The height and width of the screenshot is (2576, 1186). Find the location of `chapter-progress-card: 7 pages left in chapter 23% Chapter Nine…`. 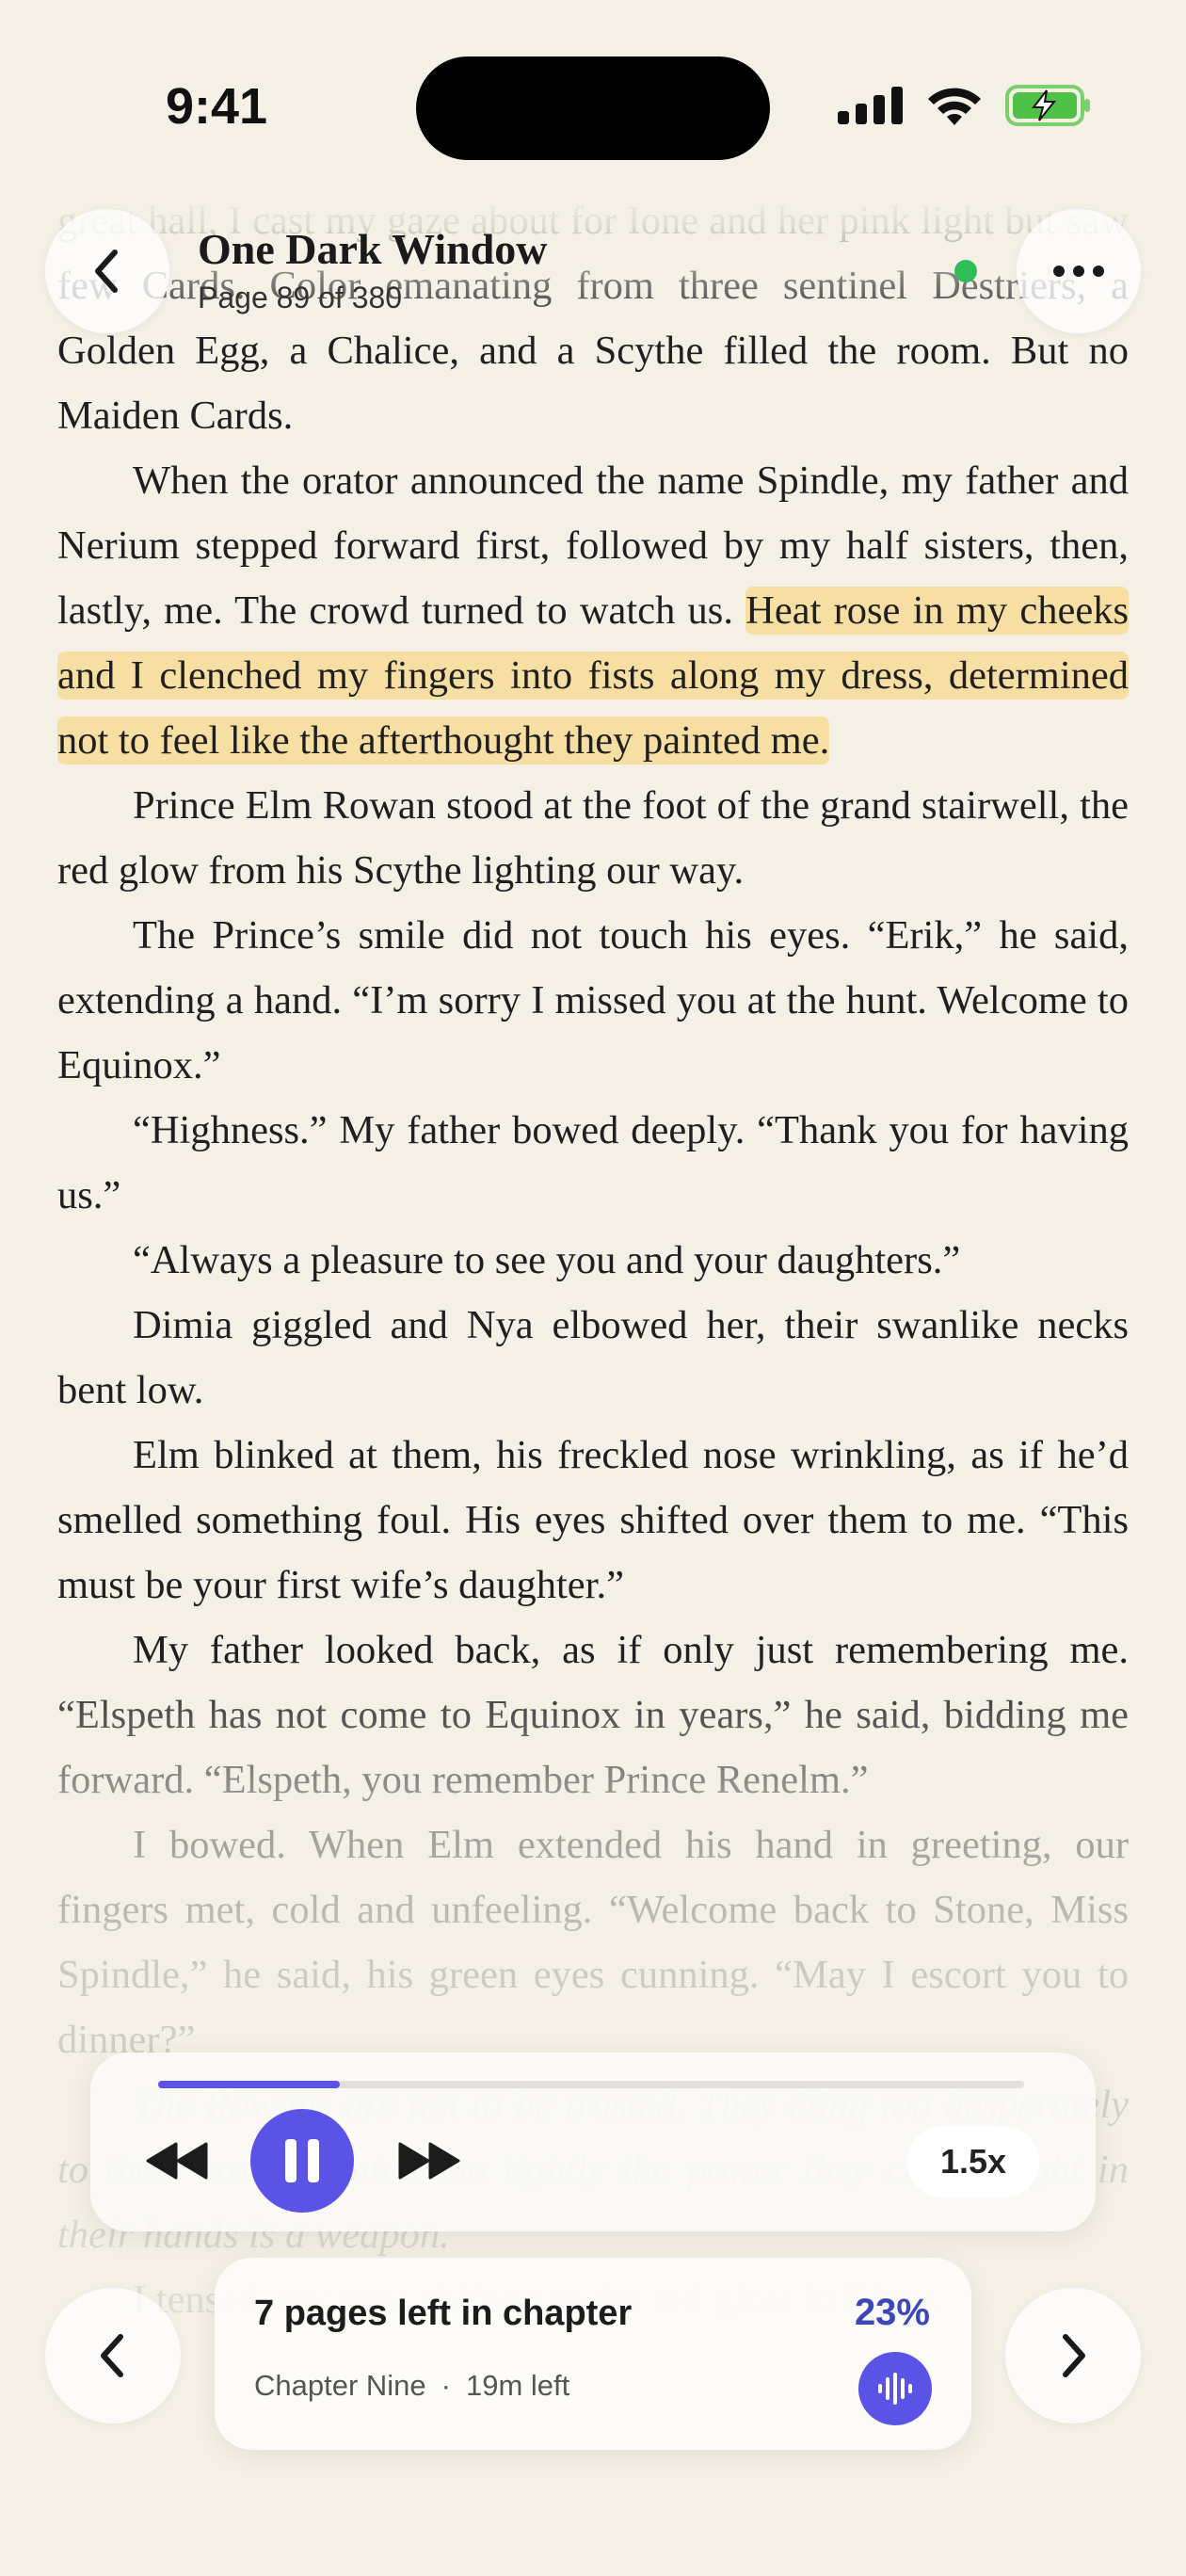

chapter-progress-card: 7 pages left in chapter 23% Chapter Nine… is located at coordinates (593, 2354).